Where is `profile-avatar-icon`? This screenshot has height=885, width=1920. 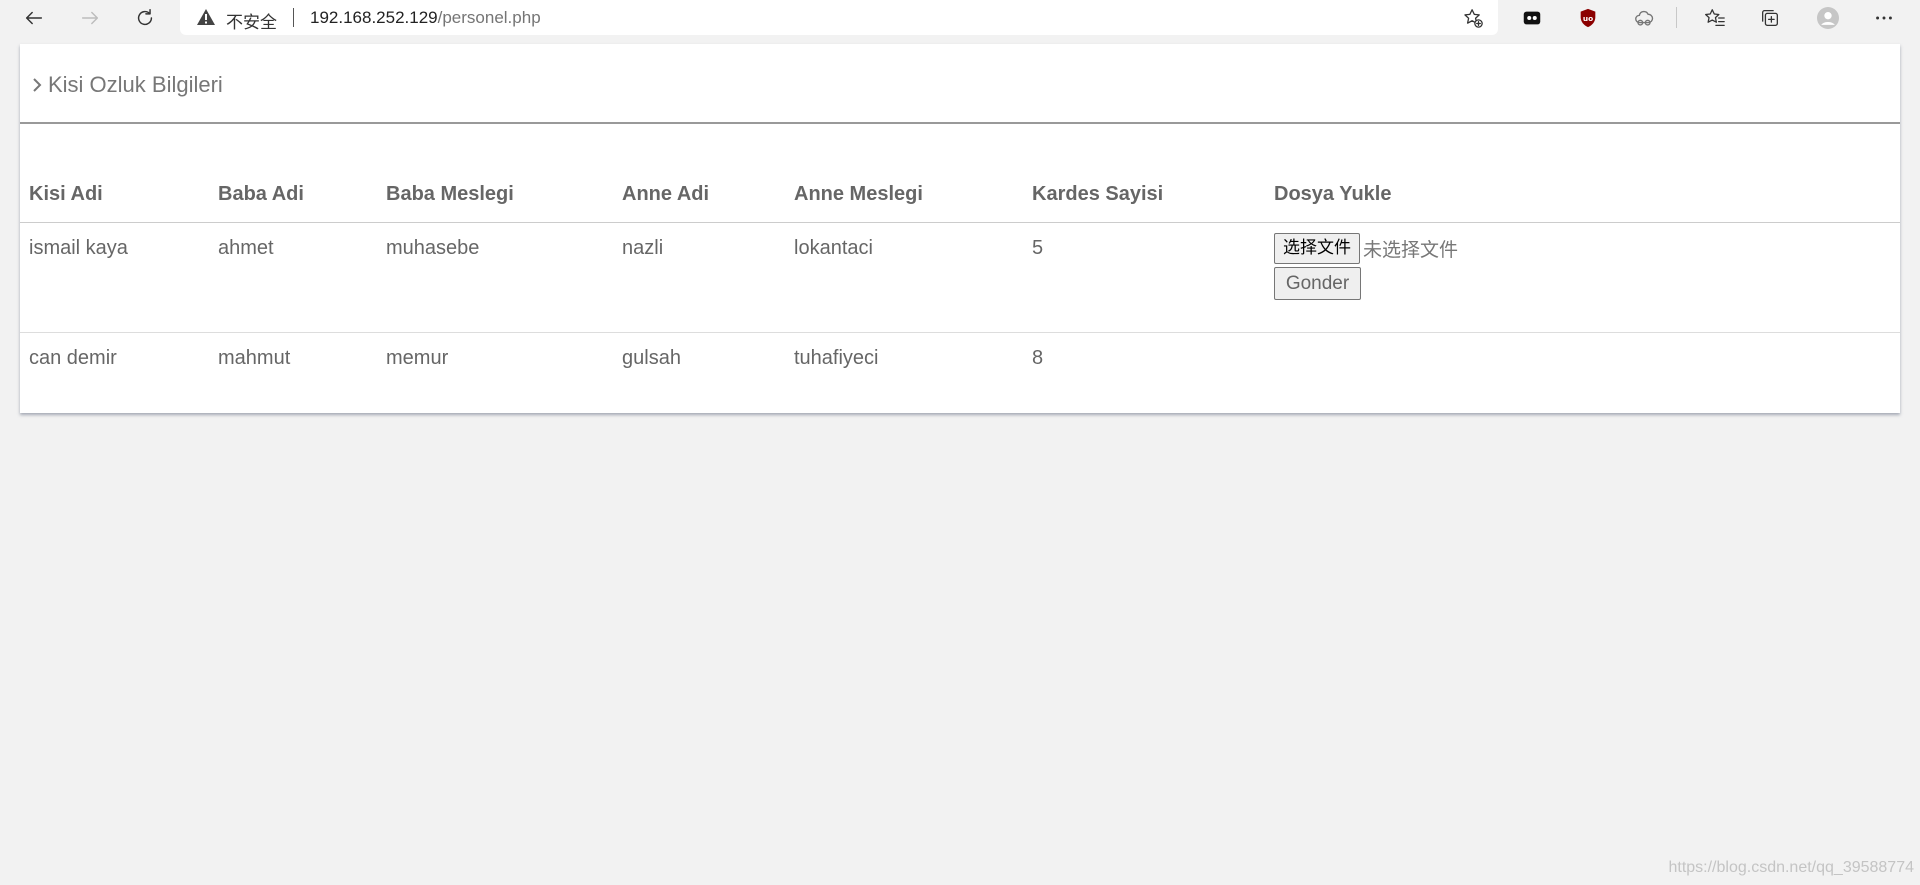
profile-avatar-icon is located at coordinates (1828, 18).